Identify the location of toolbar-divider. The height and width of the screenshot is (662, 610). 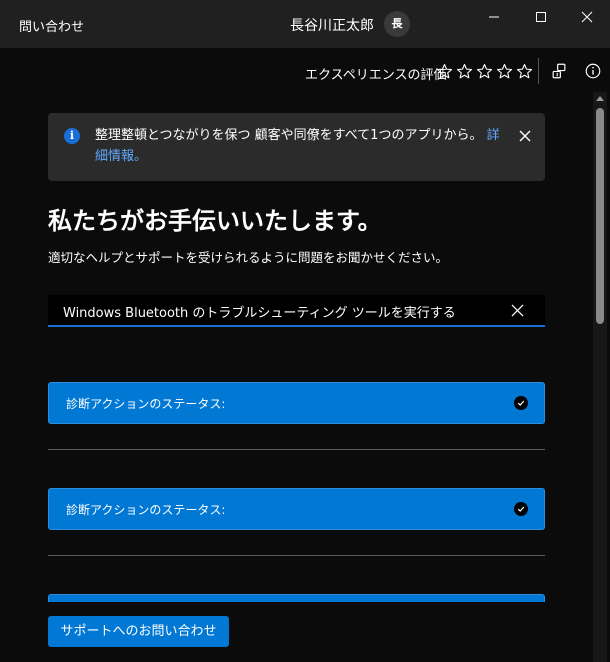
(538, 71).